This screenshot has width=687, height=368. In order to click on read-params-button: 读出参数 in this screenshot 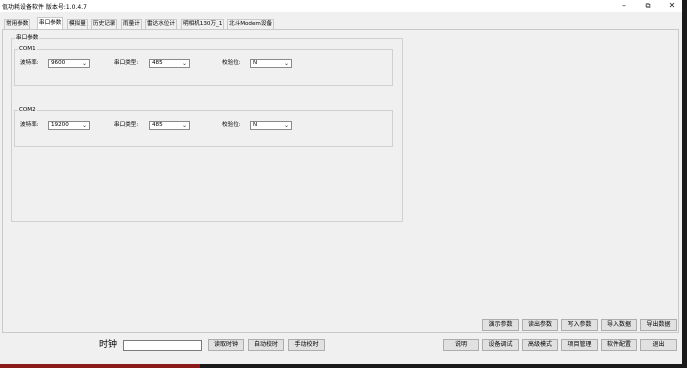, I will do `click(540, 325)`.